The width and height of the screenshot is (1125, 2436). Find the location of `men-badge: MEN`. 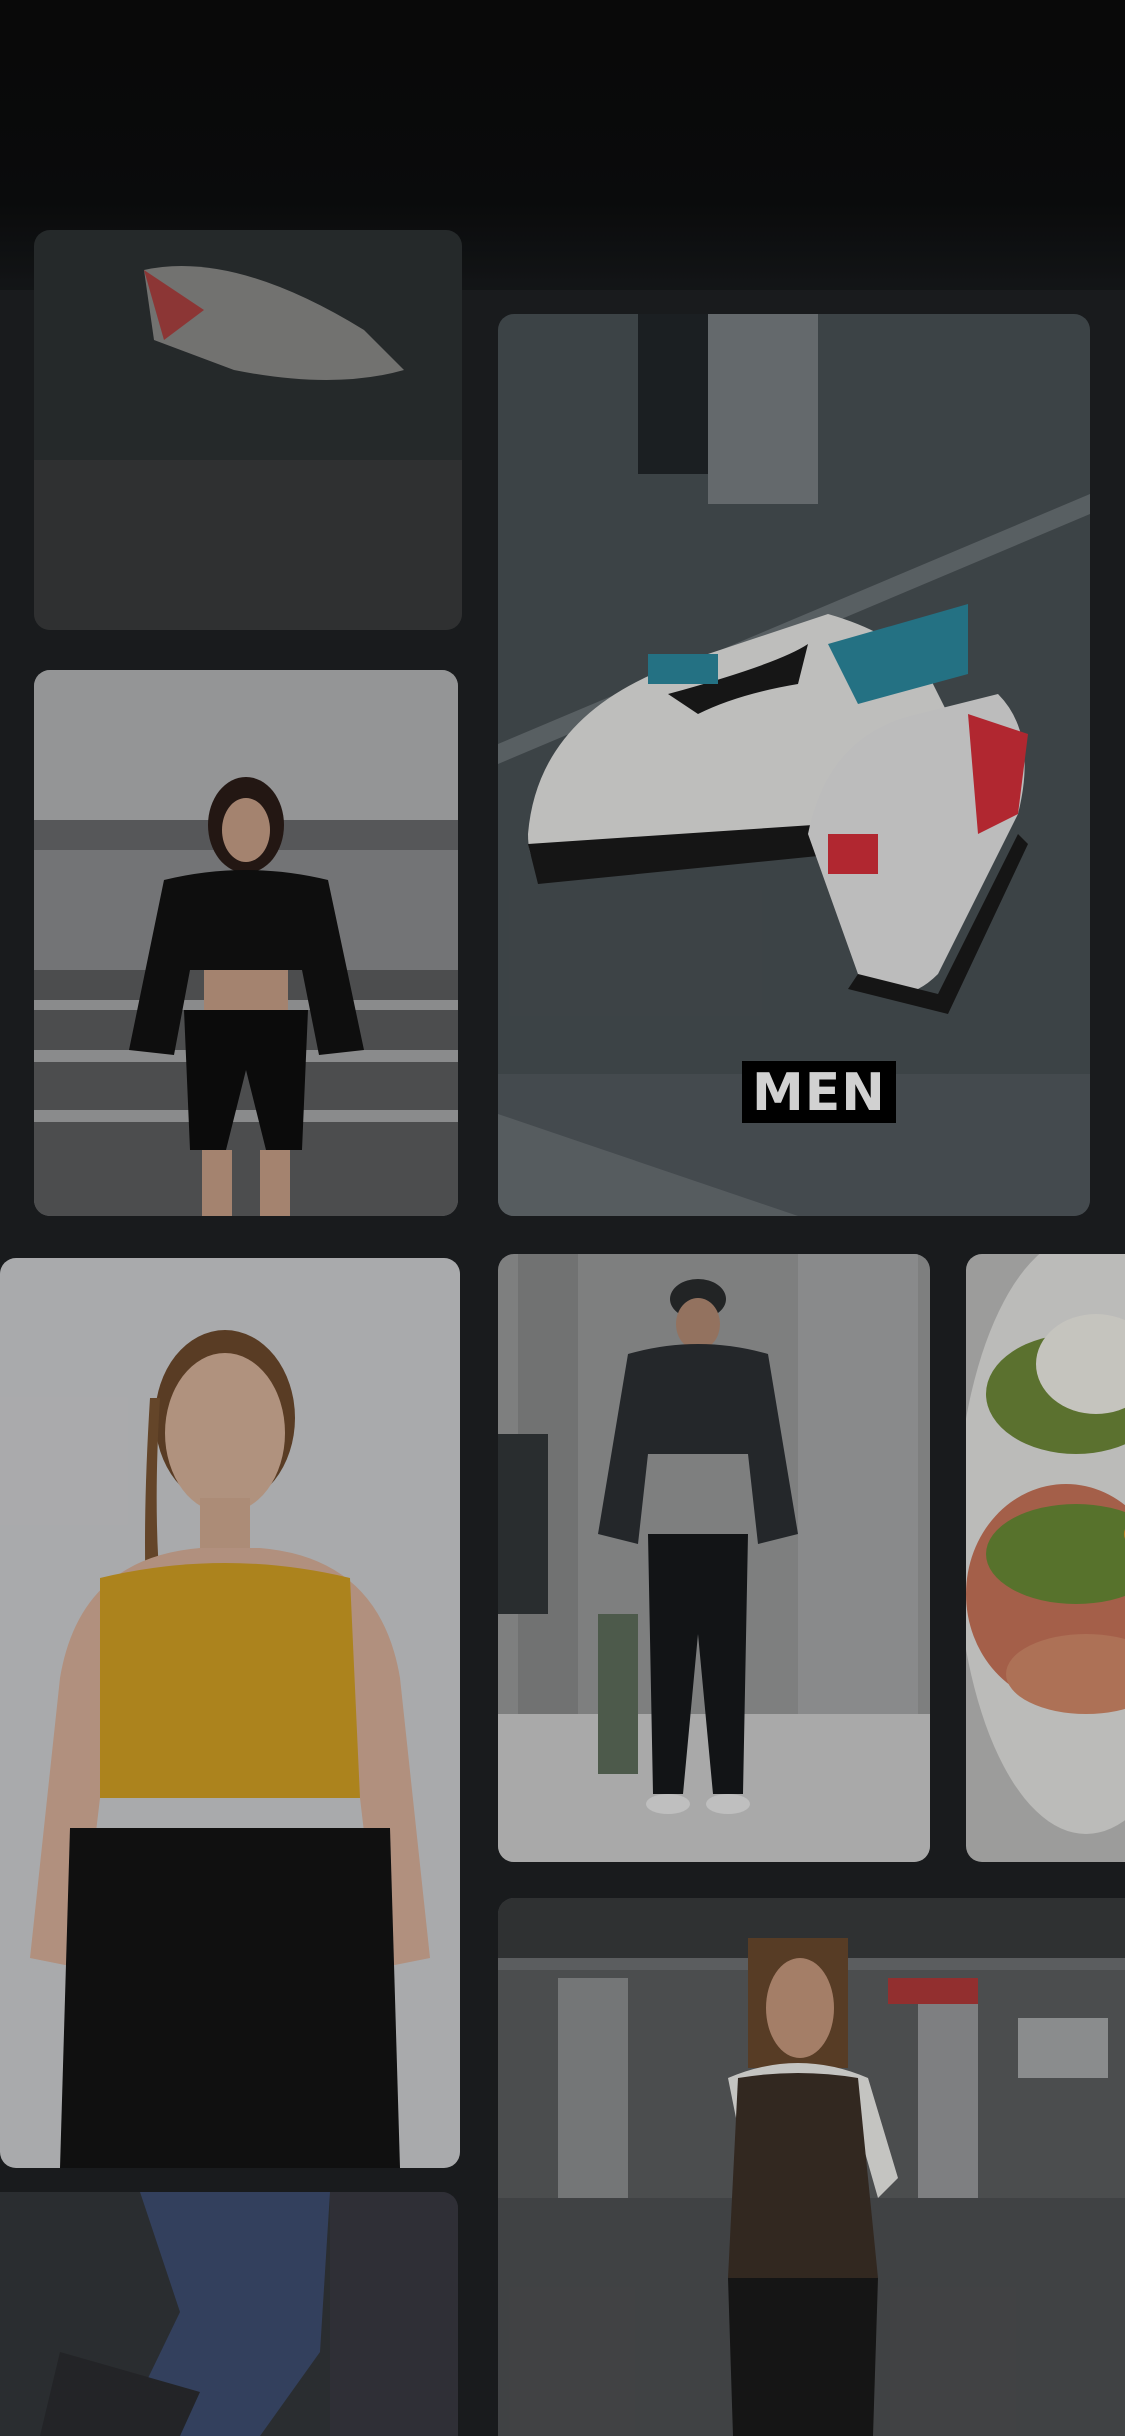

men-badge: MEN is located at coordinates (819, 1092).